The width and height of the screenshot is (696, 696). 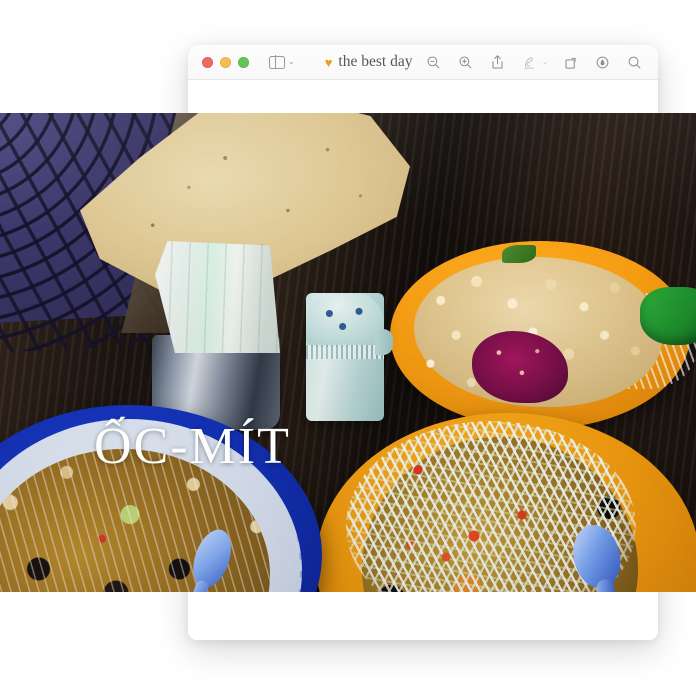 I want to click on close-window-button, so click(x=207, y=62).